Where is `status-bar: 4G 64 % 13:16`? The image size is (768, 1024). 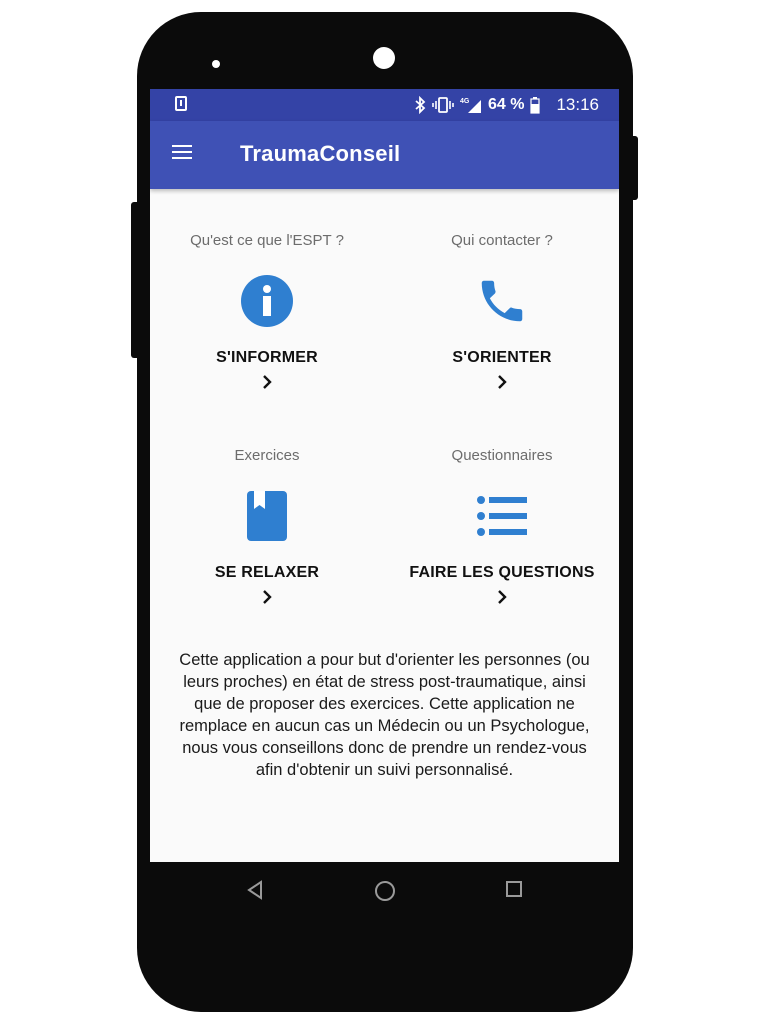
status-bar: 4G 64 % 13:16 is located at coordinates (384, 105).